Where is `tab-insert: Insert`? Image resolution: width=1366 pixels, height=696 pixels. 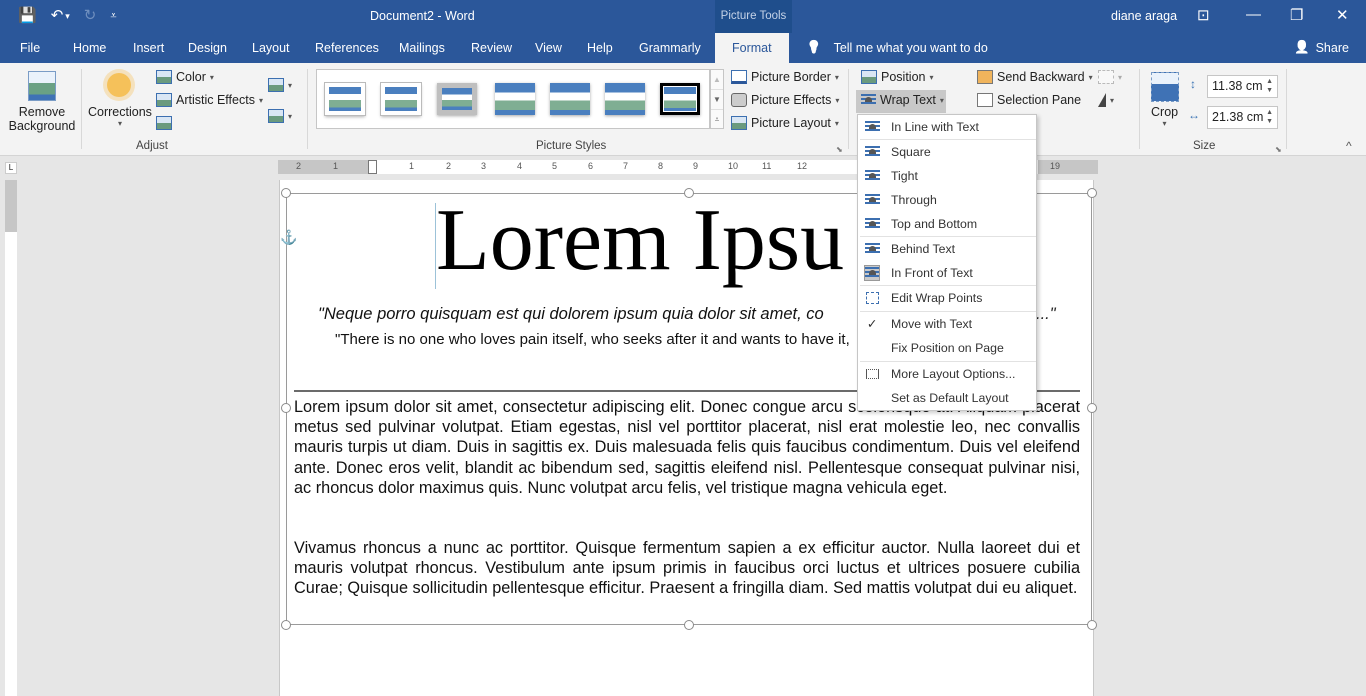 tab-insert: Insert is located at coordinates (148, 48).